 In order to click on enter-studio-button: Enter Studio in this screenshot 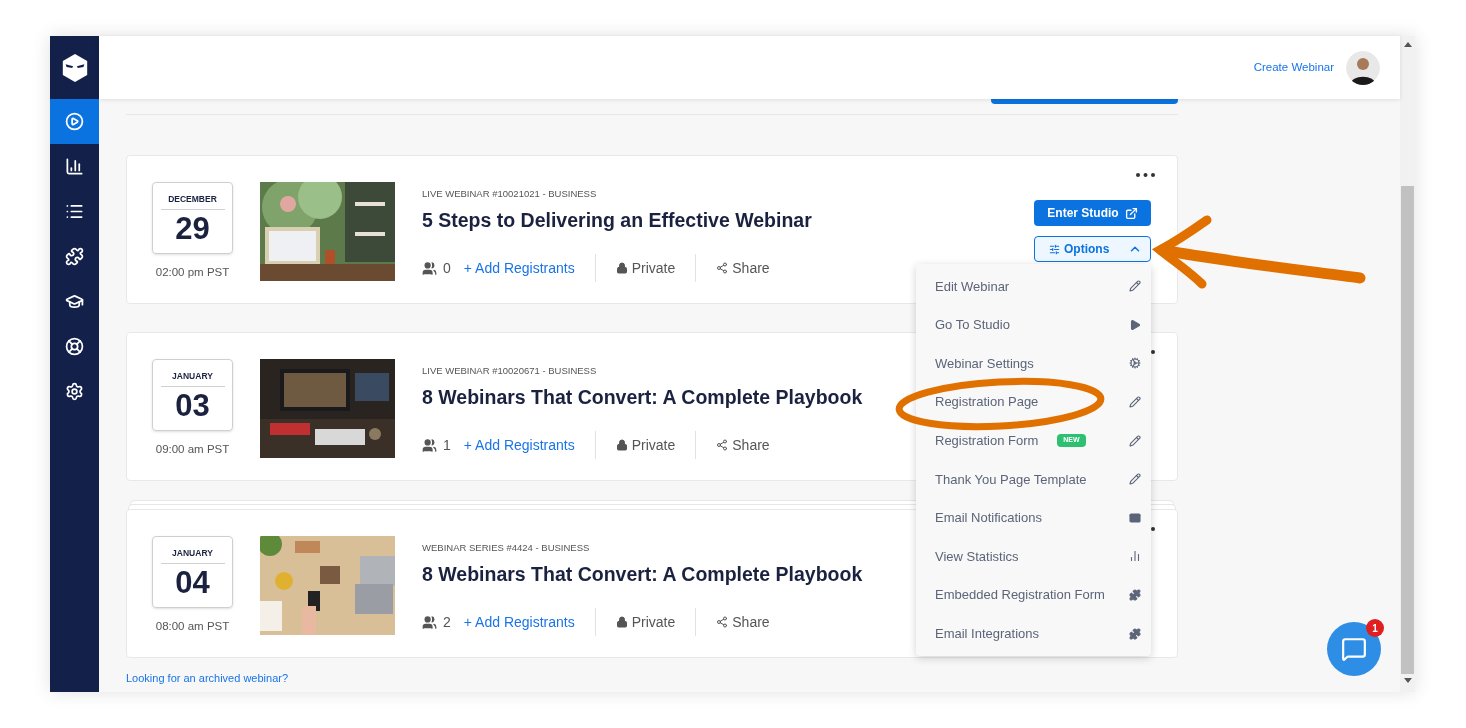, I will do `click(1092, 213)`.